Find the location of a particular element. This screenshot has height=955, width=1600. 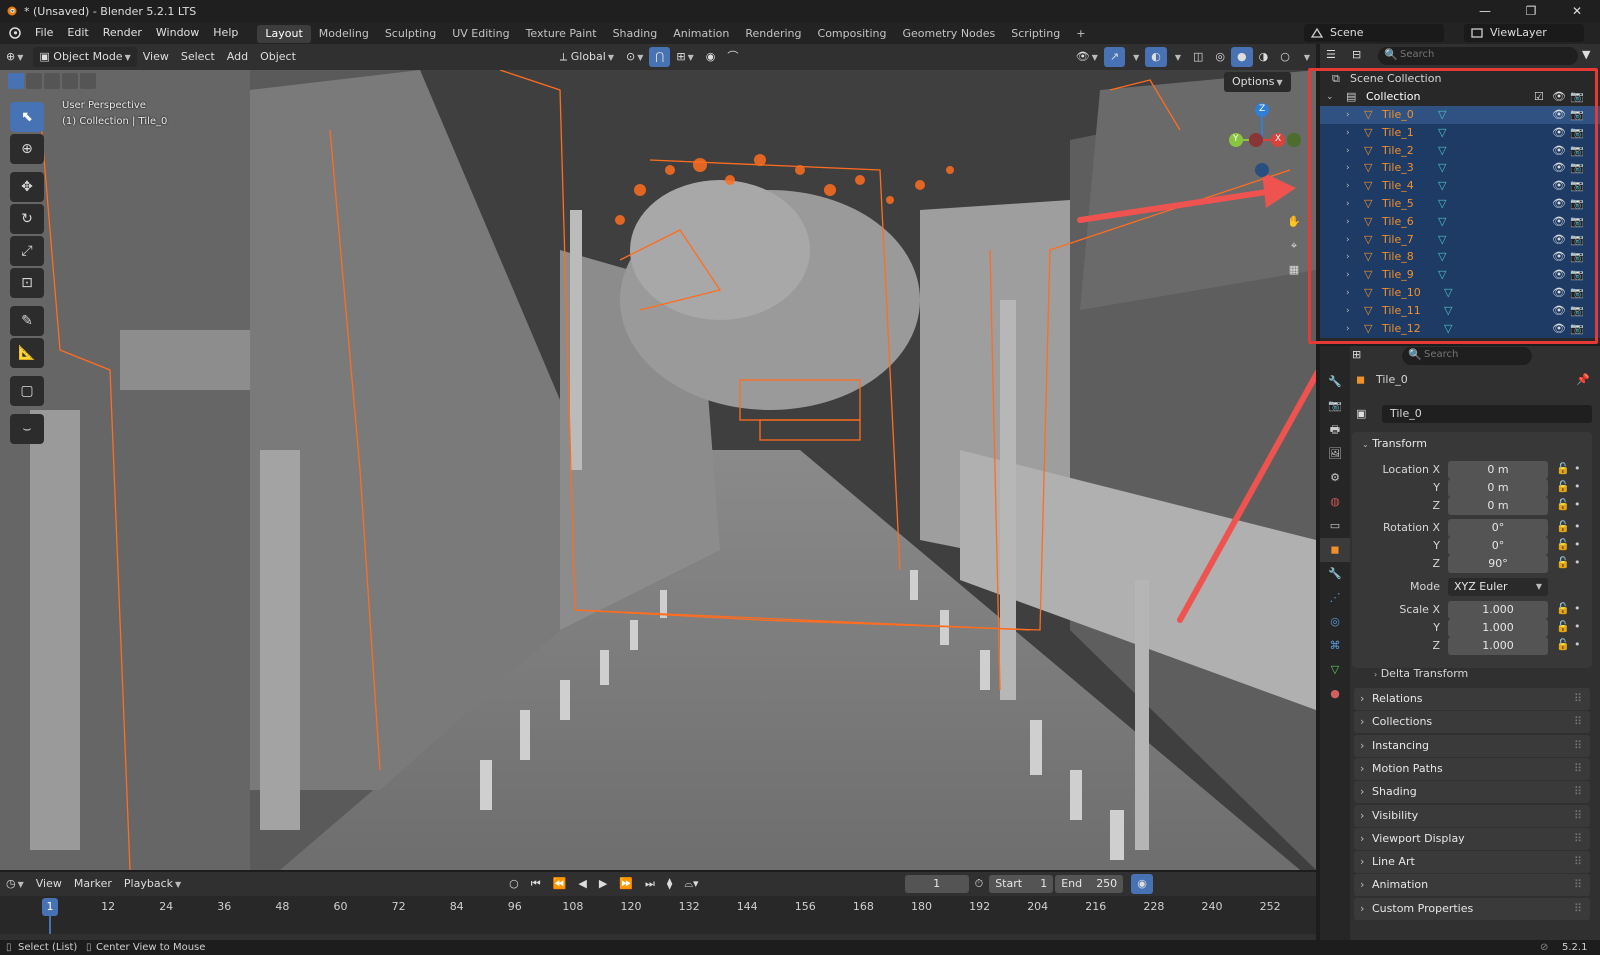

pan-hand-icon: ✋ is located at coordinates (1294, 222).